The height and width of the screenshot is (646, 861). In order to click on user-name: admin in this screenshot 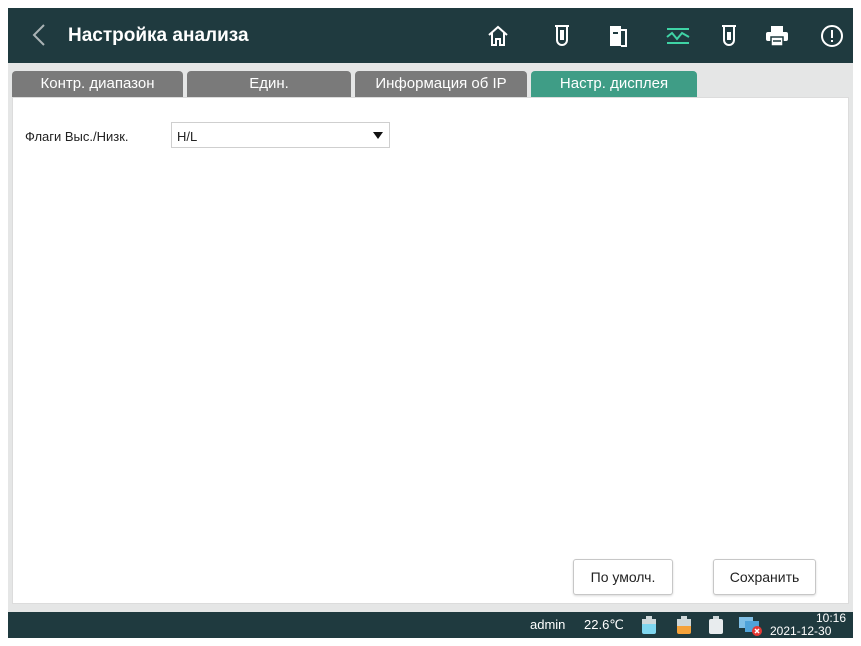, I will do `click(548, 624)`.